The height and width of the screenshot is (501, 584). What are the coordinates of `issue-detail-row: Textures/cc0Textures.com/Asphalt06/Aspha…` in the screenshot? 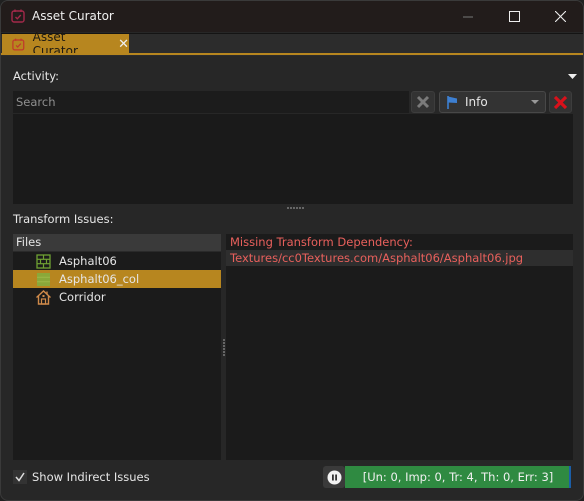 It's located at (399, 258).